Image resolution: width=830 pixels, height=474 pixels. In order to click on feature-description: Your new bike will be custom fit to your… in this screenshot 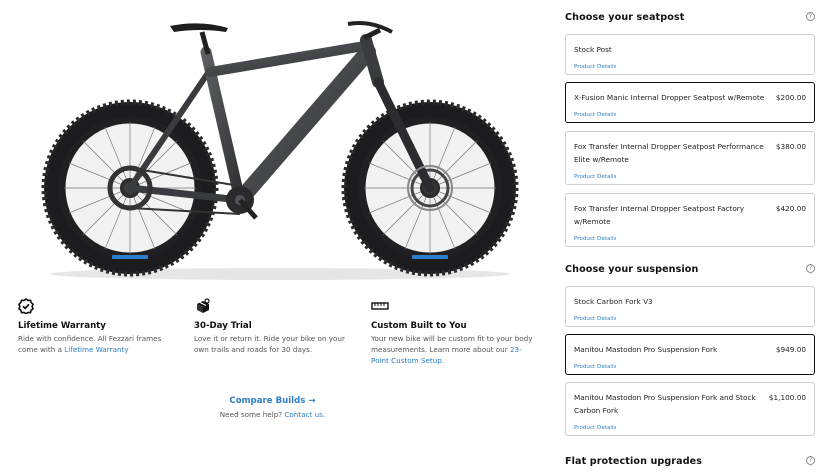, I will do `click(453, 349)`.